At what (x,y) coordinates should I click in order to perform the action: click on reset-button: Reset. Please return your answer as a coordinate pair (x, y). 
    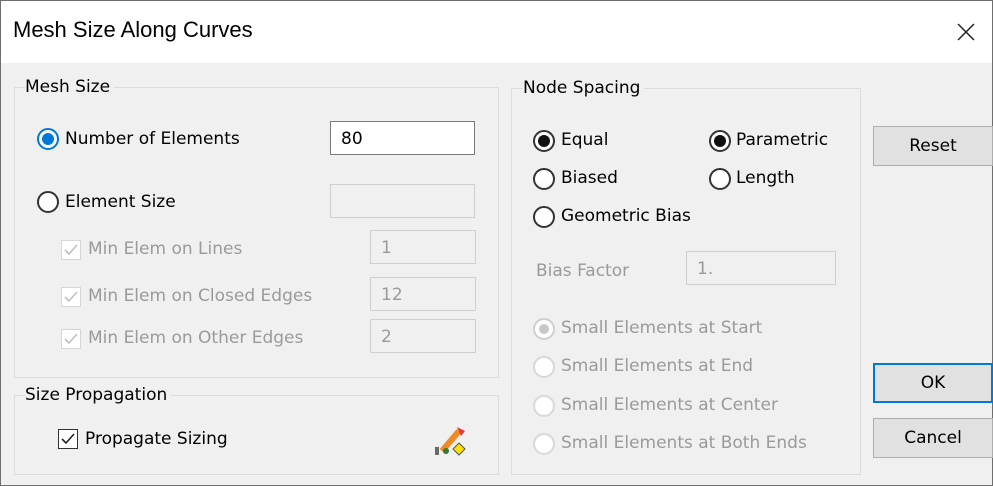
    Looking at the image, I should click on (933, 146).